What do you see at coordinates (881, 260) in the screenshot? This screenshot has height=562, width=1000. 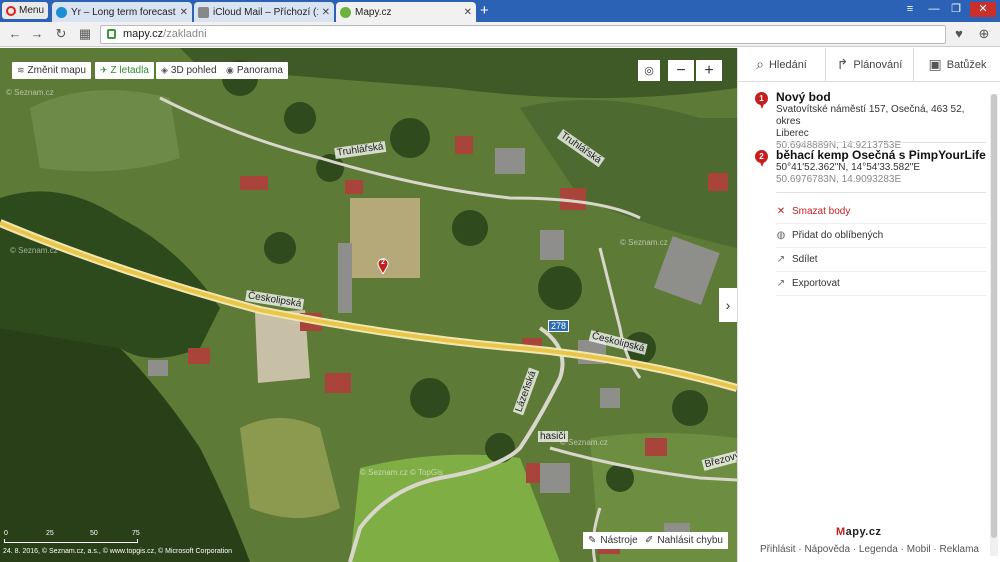 I see `share-button: ↗ Sdílet` at bounding box center [881, 260].